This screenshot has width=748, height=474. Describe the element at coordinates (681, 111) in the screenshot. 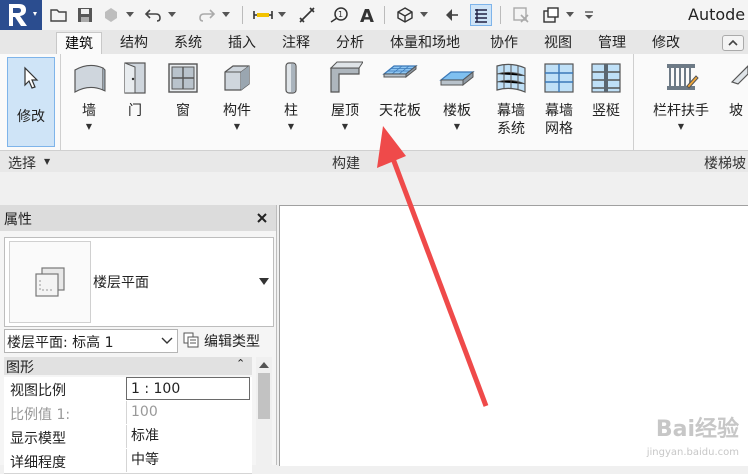

I see `railing-label: 栏杆扶手` at that location.